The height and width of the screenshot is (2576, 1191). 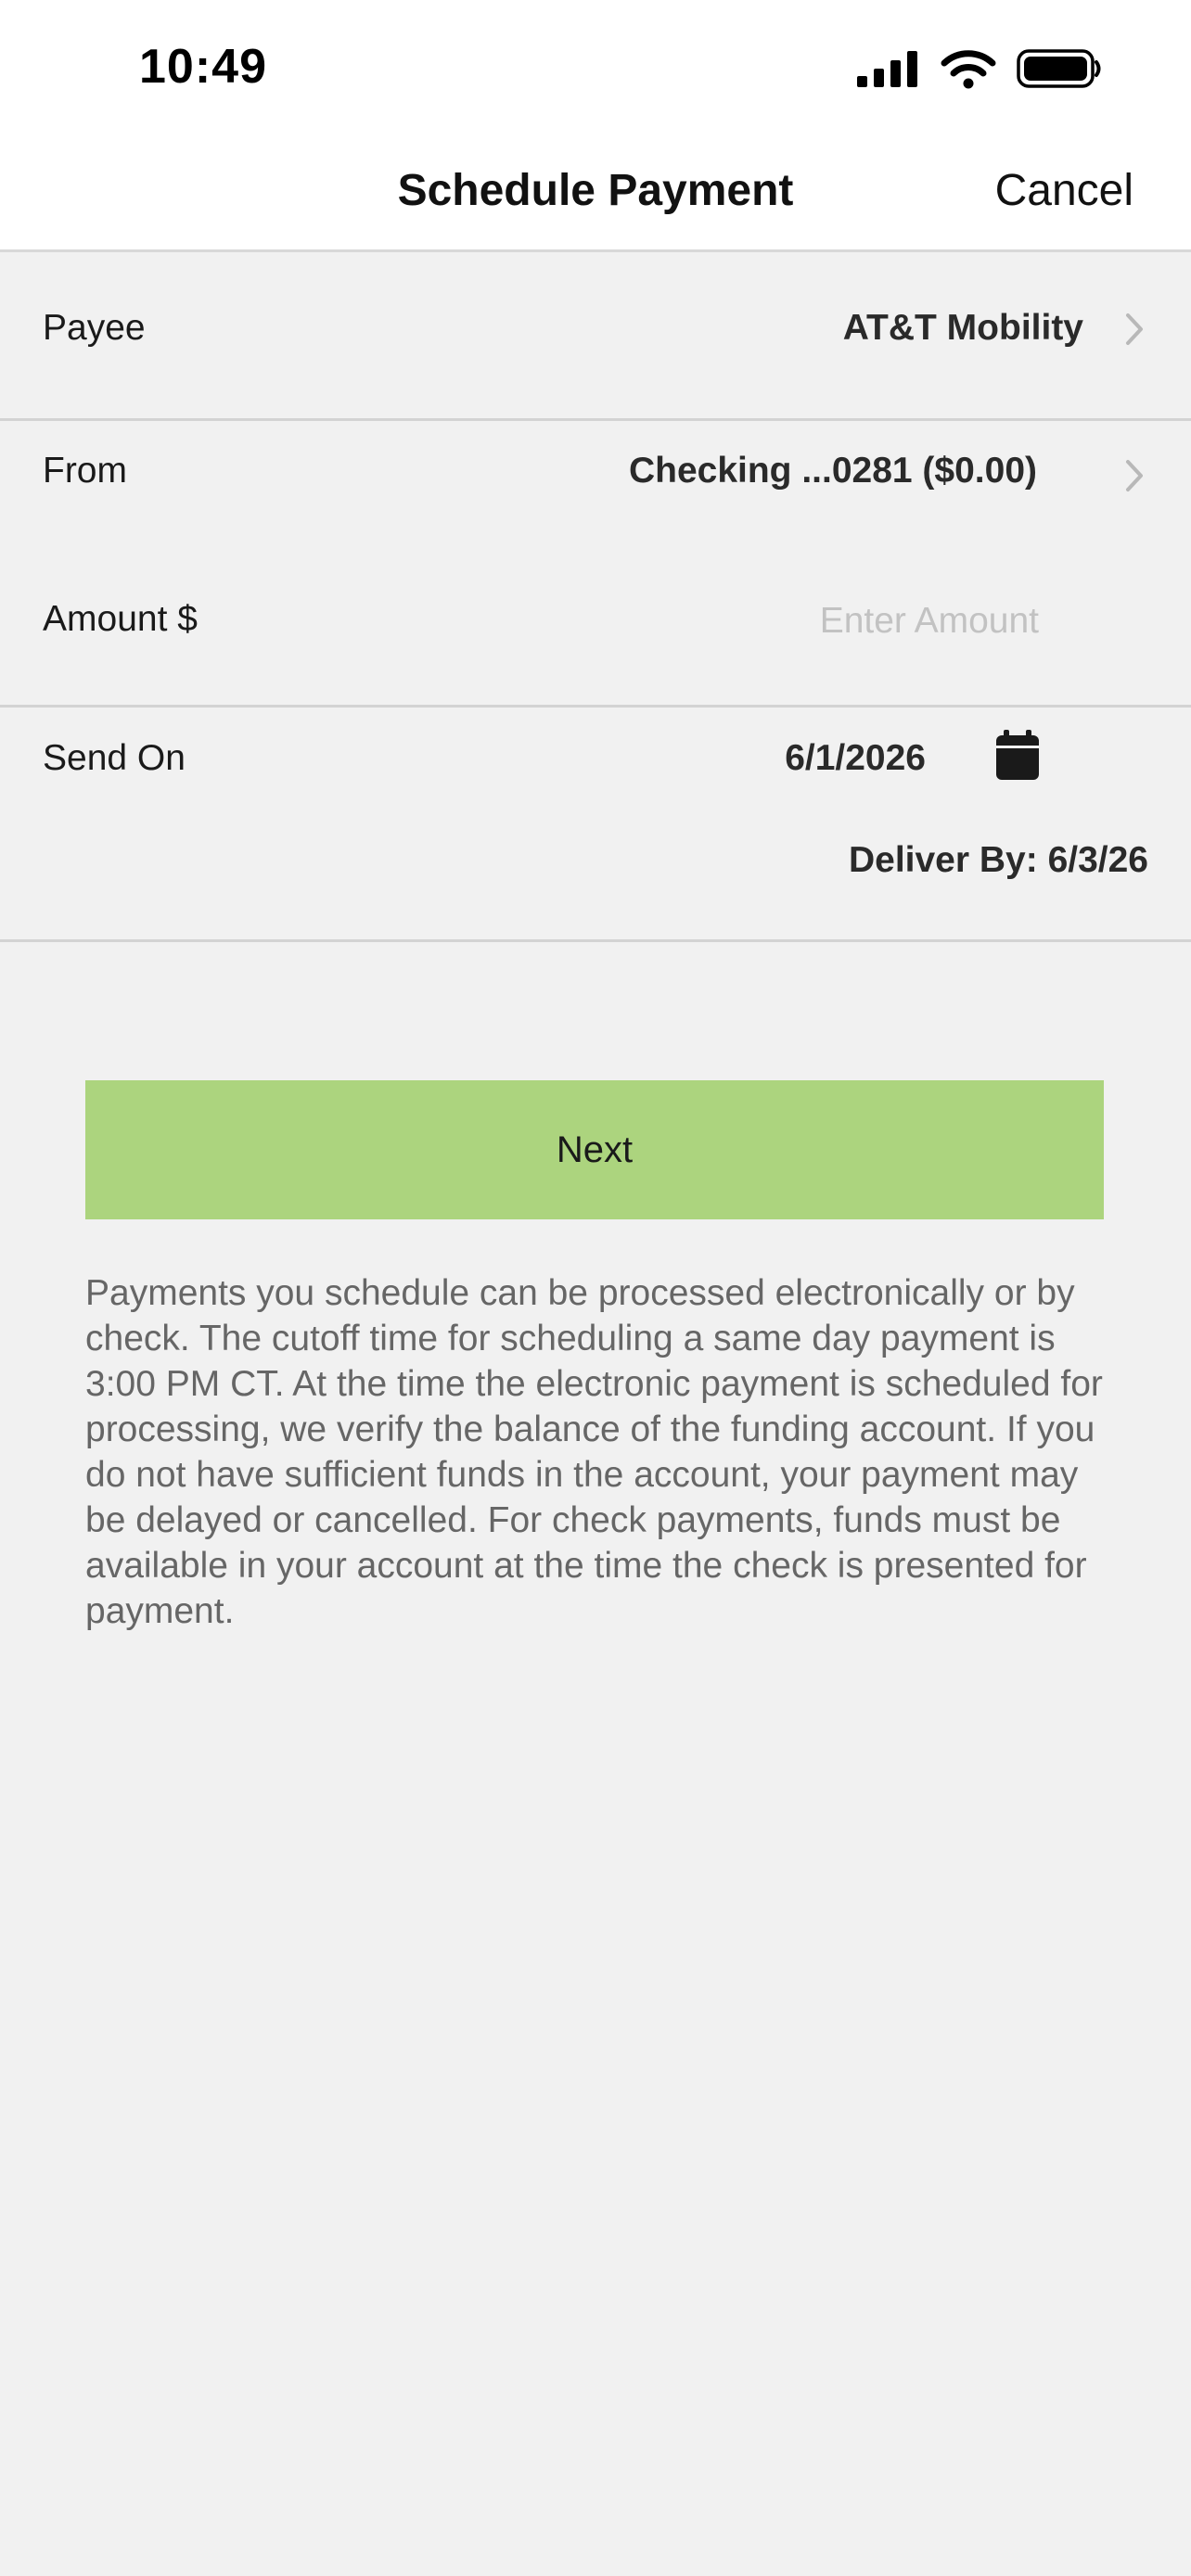 I want to click on send-on-date: 6/1/2026, so click(x=855, y=759).